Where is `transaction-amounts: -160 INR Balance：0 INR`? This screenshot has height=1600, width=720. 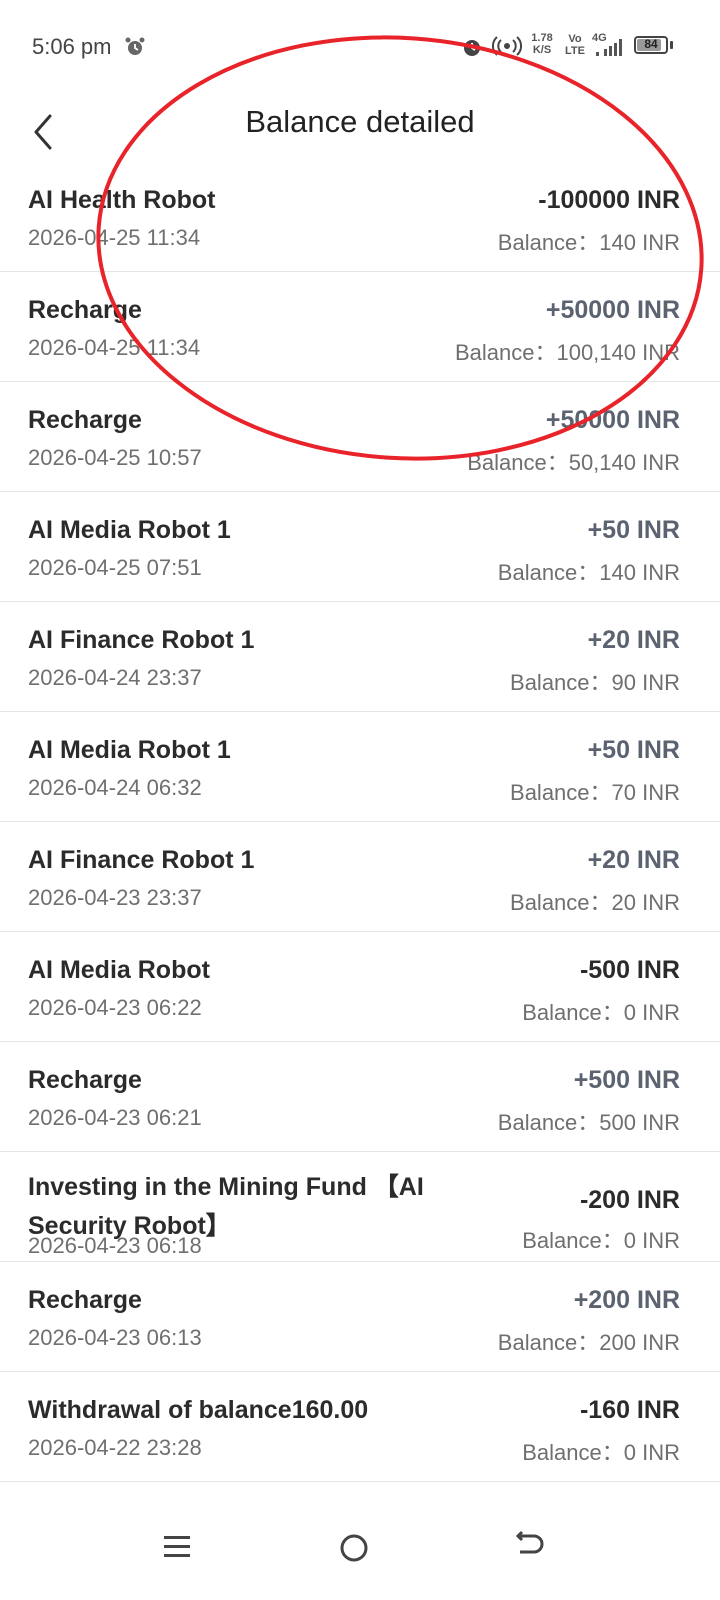
transaction-amounts: -160 INR Balance：0 INR is located at coordinates (550, 1426).